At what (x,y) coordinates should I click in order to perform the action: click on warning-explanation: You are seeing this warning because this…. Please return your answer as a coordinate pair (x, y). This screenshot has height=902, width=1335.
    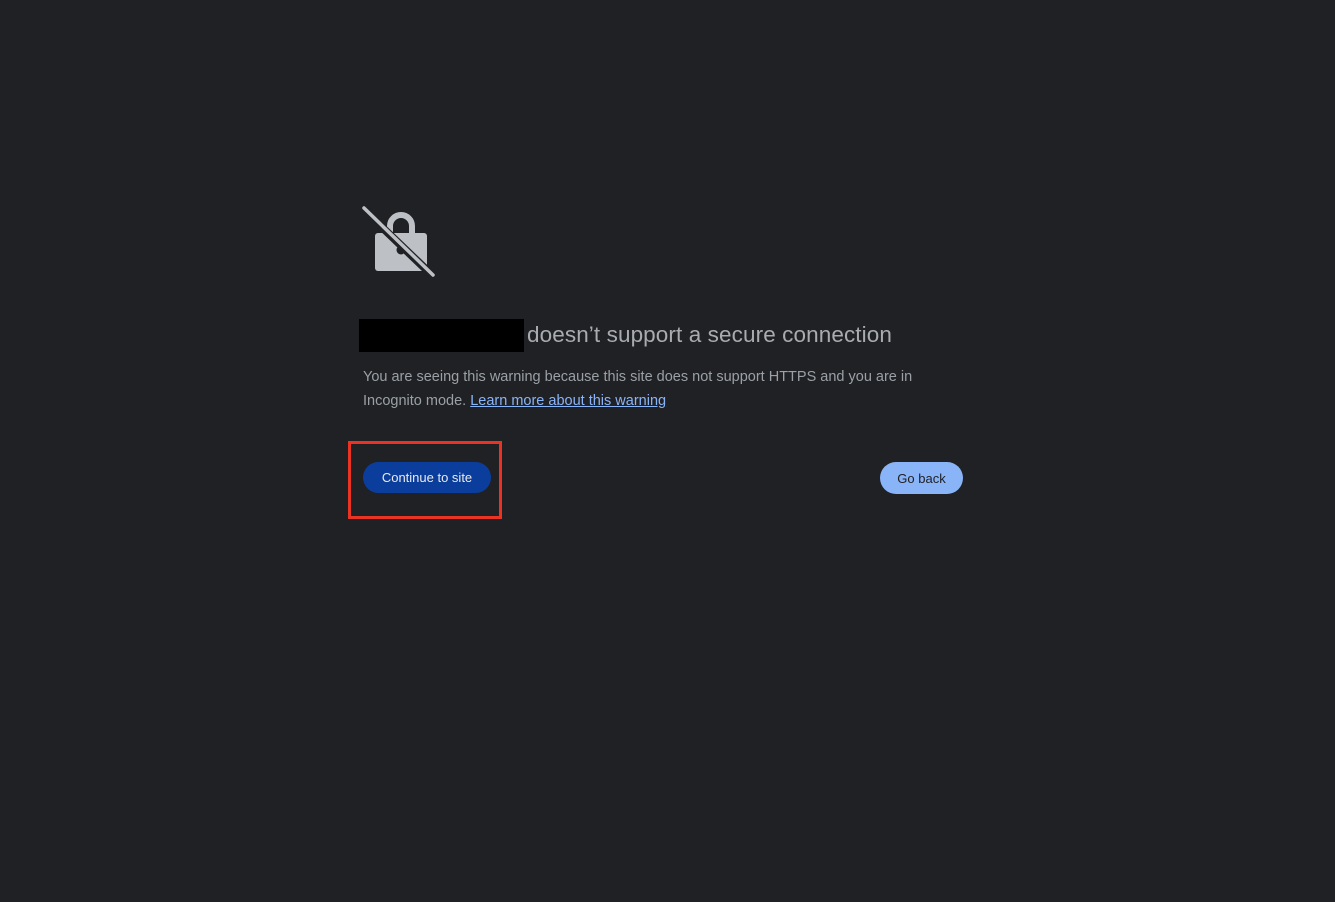
    Looking at the image, I should click on (663, 389).